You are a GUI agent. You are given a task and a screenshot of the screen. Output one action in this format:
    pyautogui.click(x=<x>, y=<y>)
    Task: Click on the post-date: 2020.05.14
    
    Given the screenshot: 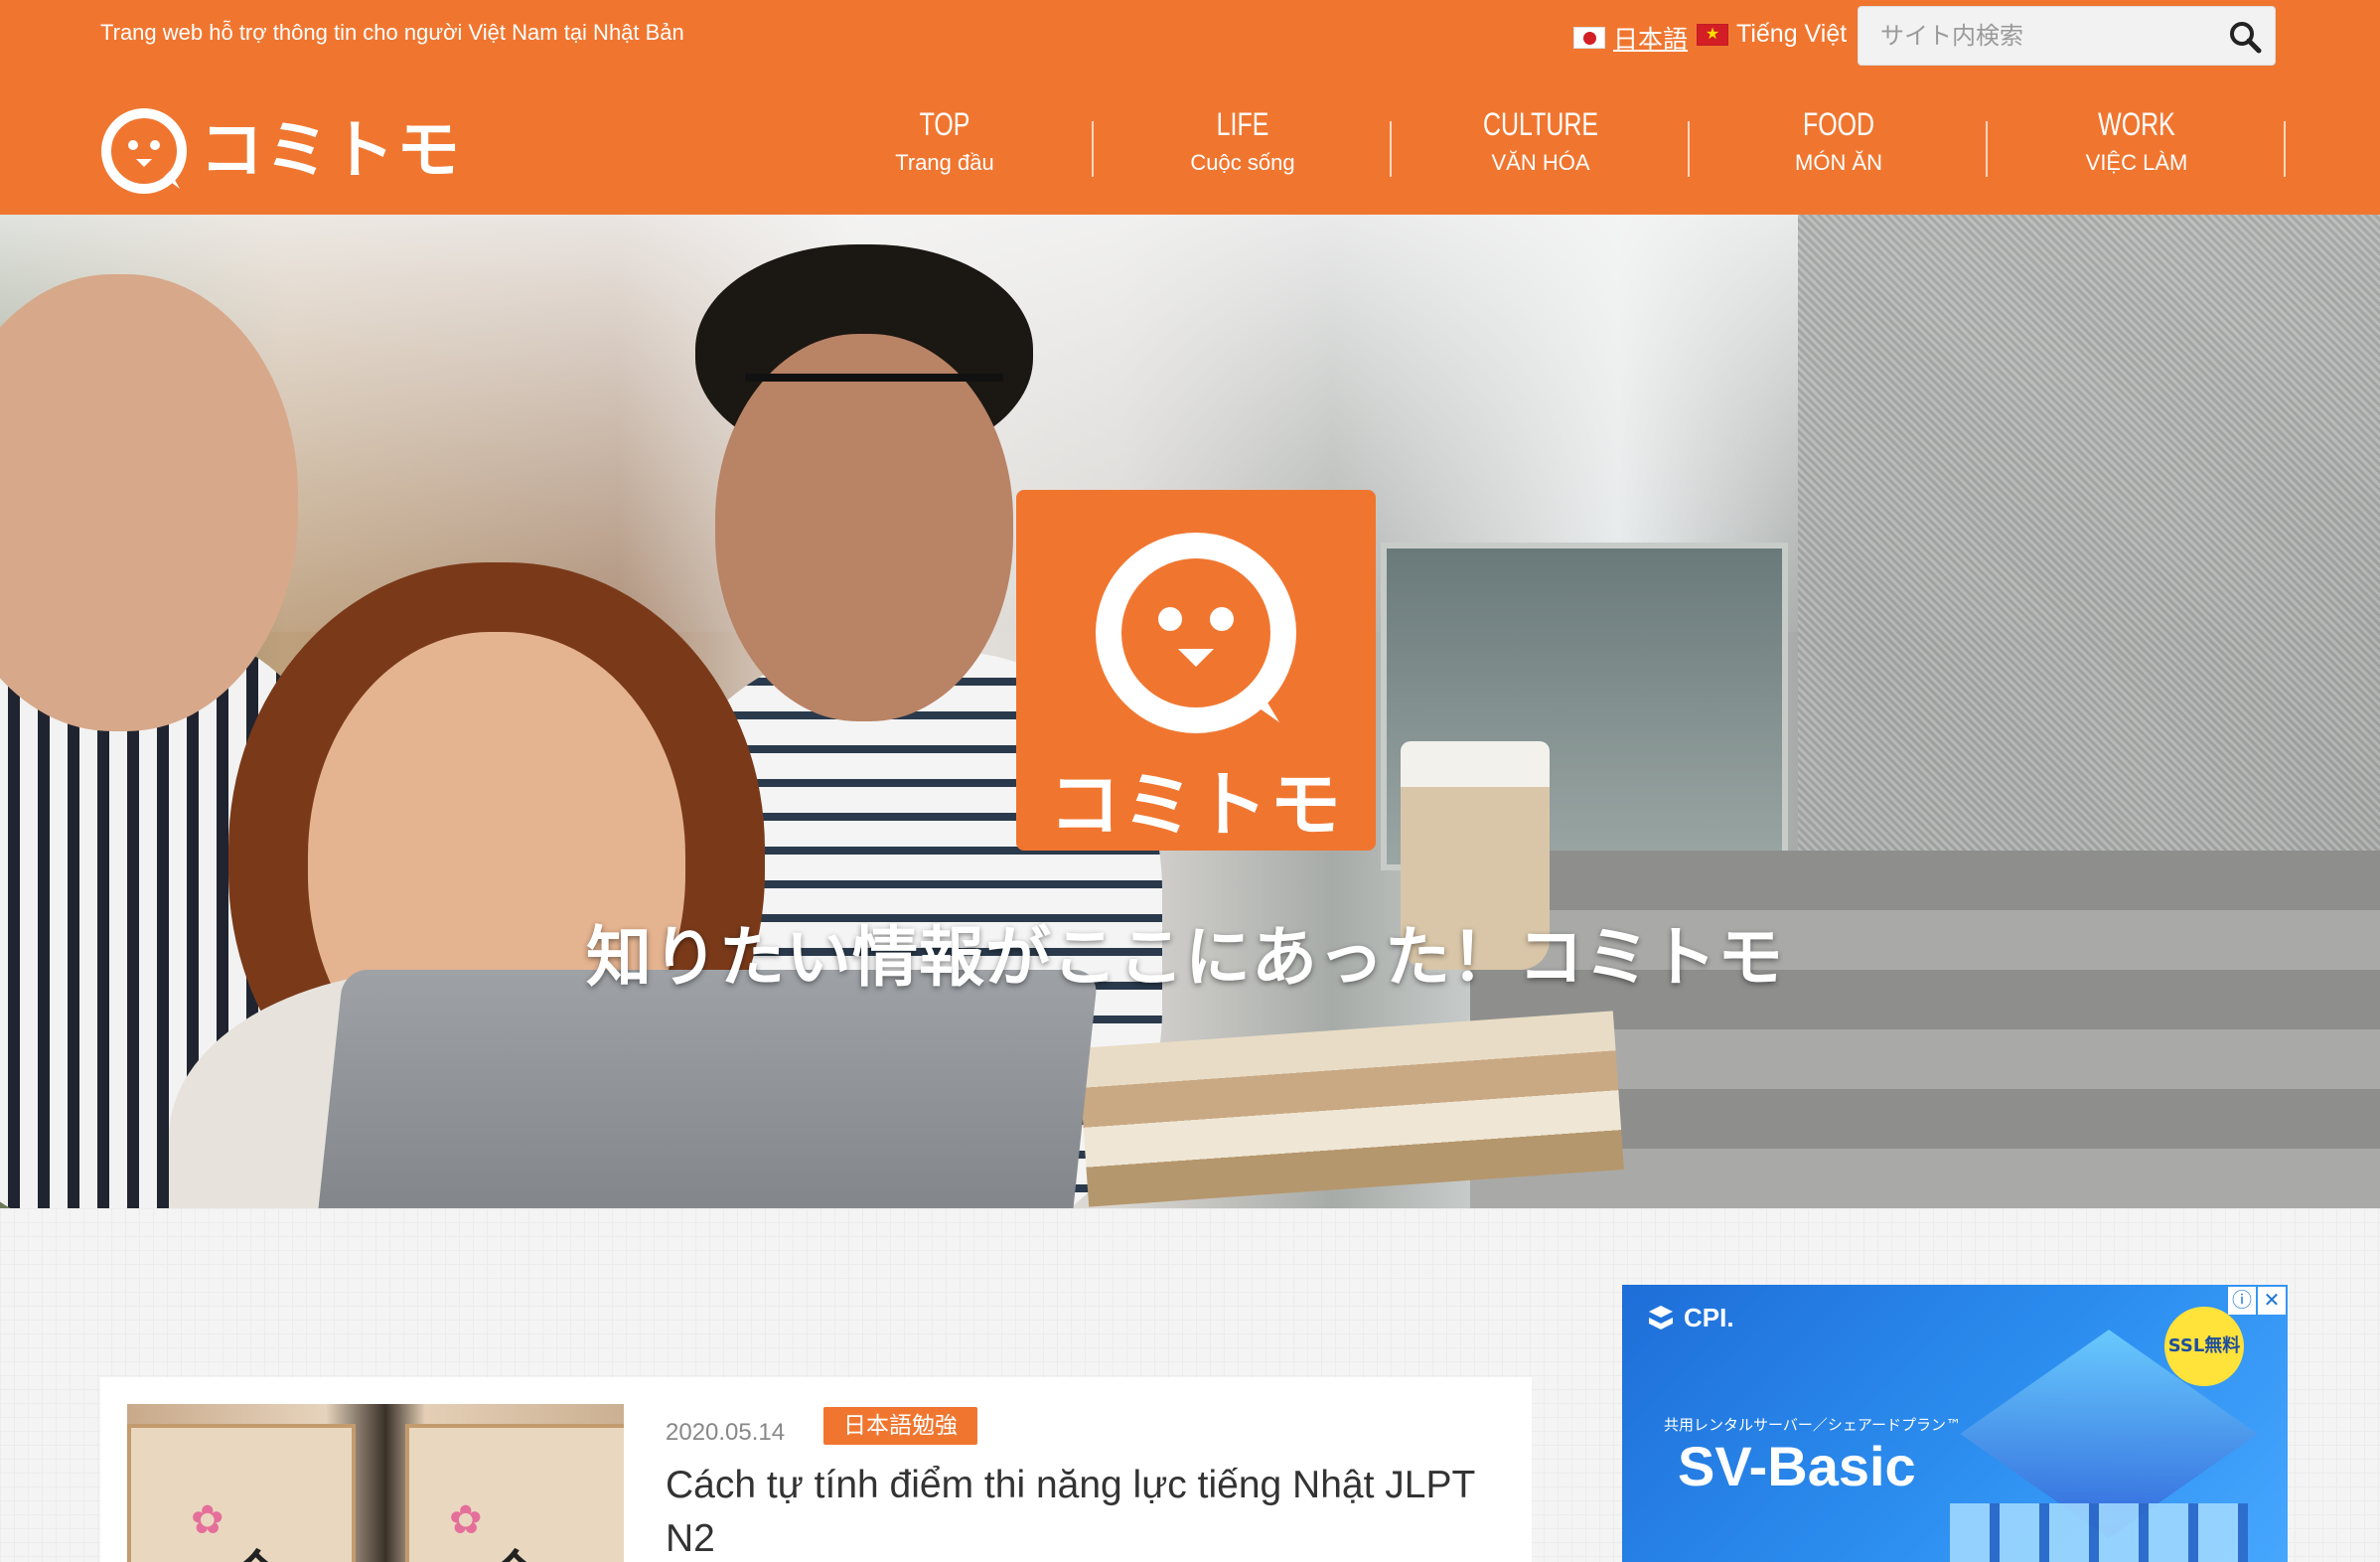 What is the action you would take?
    pyautogui.click(x=726, y=1432)
    